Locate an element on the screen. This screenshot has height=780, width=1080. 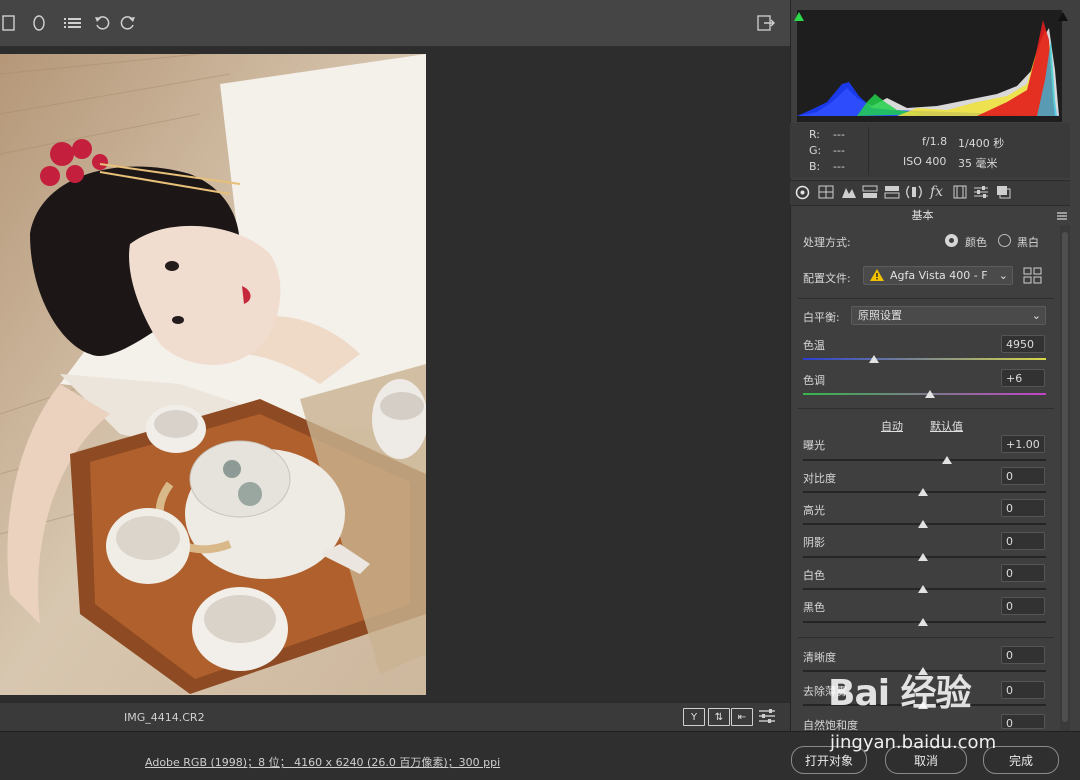
rect-icon is located at coordinates (9, 23).